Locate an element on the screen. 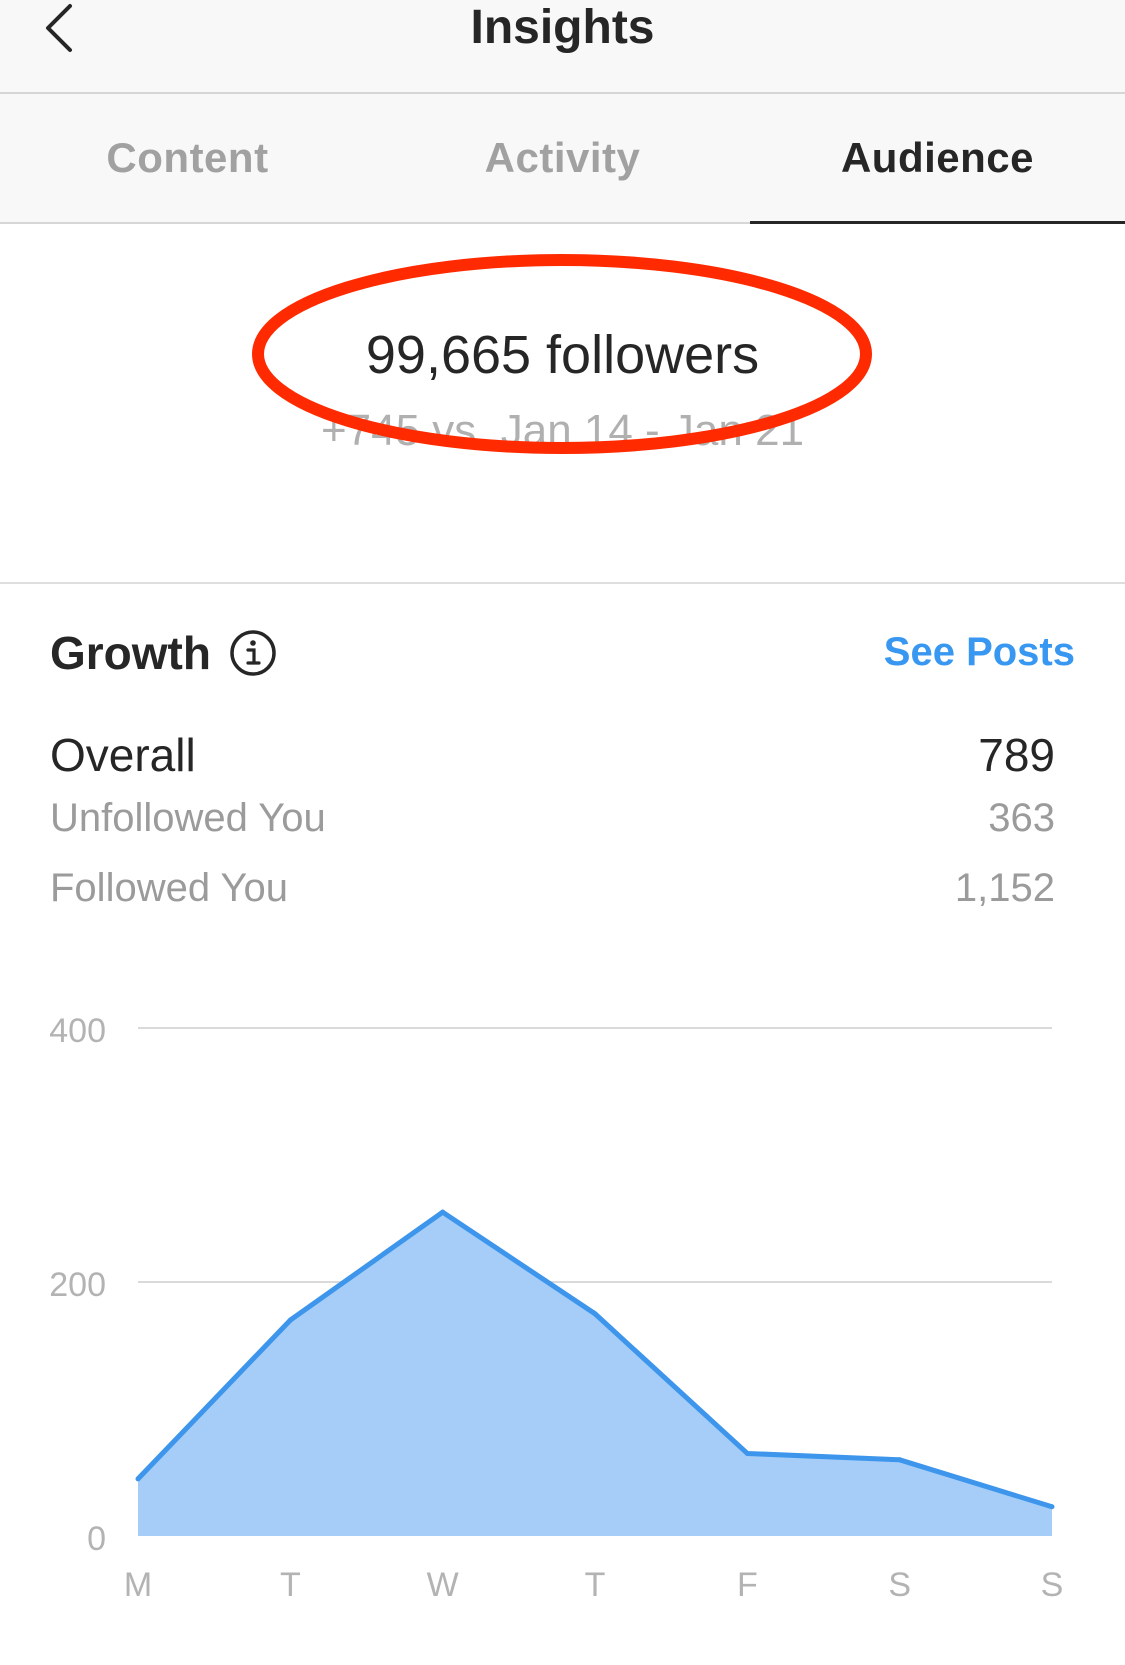 The width and height of the screenshot is (1125, 1665). tab-bar: Content Activity Audience is located at coordinates (562, 159).